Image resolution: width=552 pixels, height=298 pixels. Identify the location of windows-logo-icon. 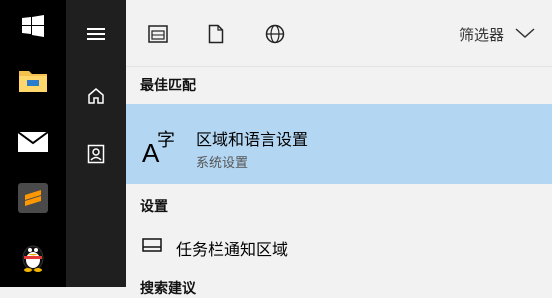
(33, 26).